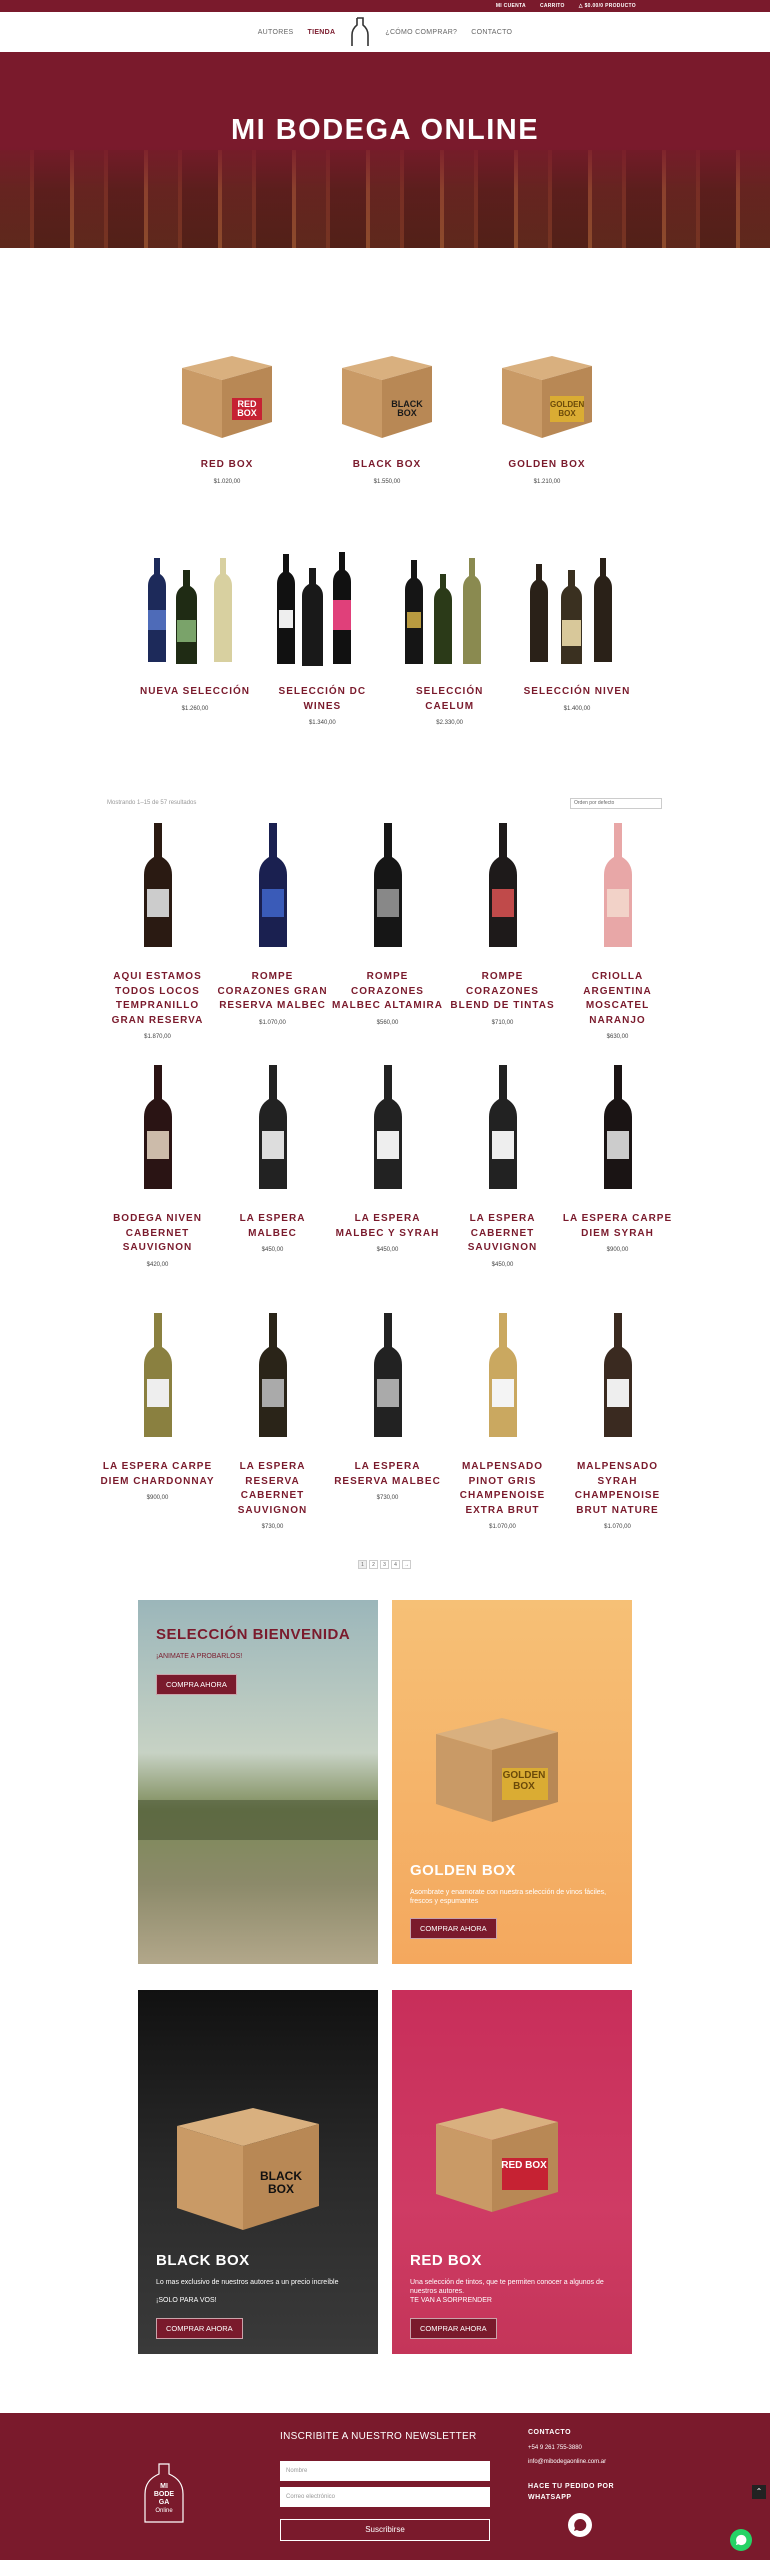  I want to click on page-1: 1, so click(362, 1564).